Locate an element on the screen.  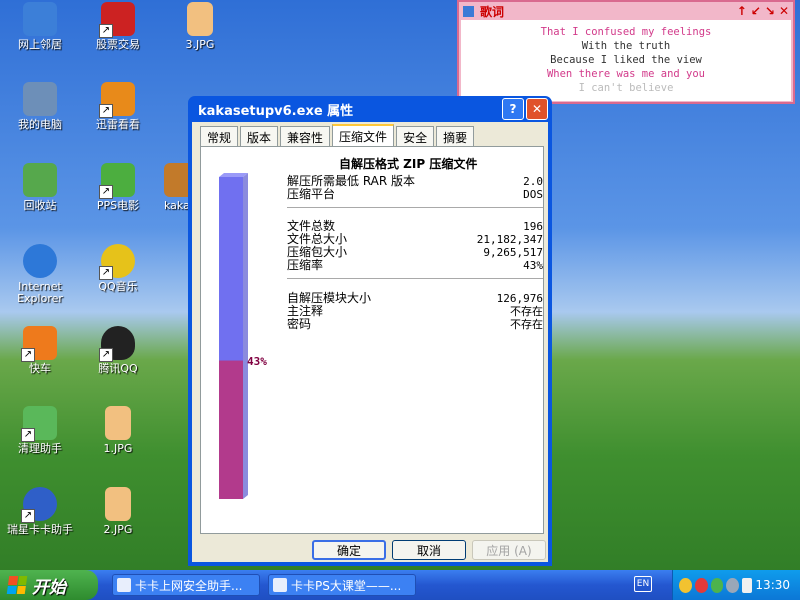
info-label: 压缩平台 is located at coordinates (311, 194).